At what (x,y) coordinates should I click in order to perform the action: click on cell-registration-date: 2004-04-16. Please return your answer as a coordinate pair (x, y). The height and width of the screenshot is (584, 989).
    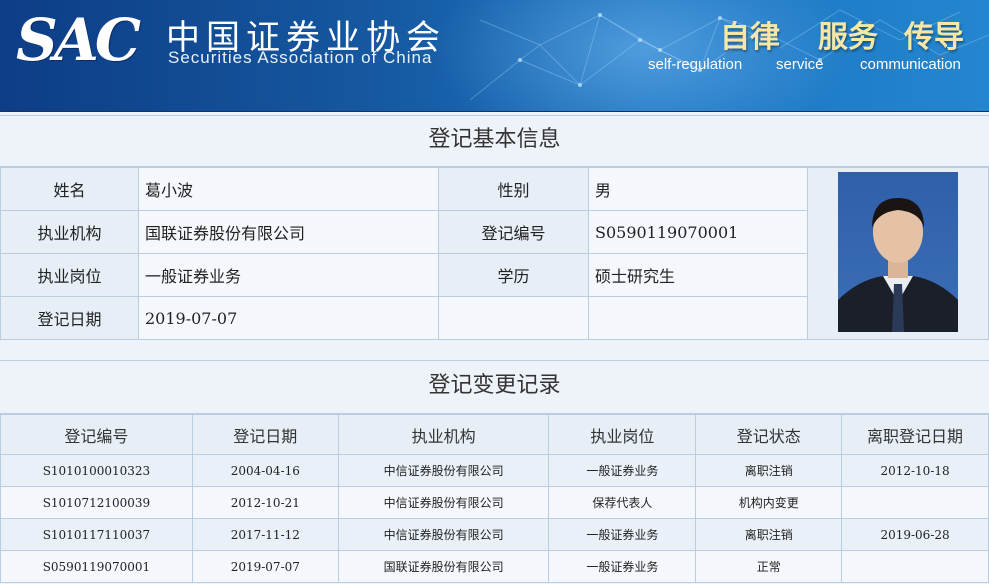
    Looking at the image, I should click on (265, 470).